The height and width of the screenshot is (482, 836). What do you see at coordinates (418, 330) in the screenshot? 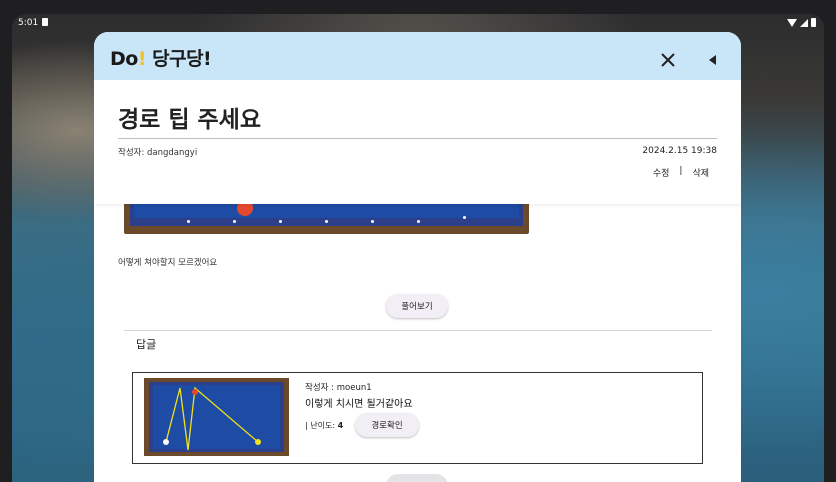
I see `section-divider` at bounding box center [418, 330].